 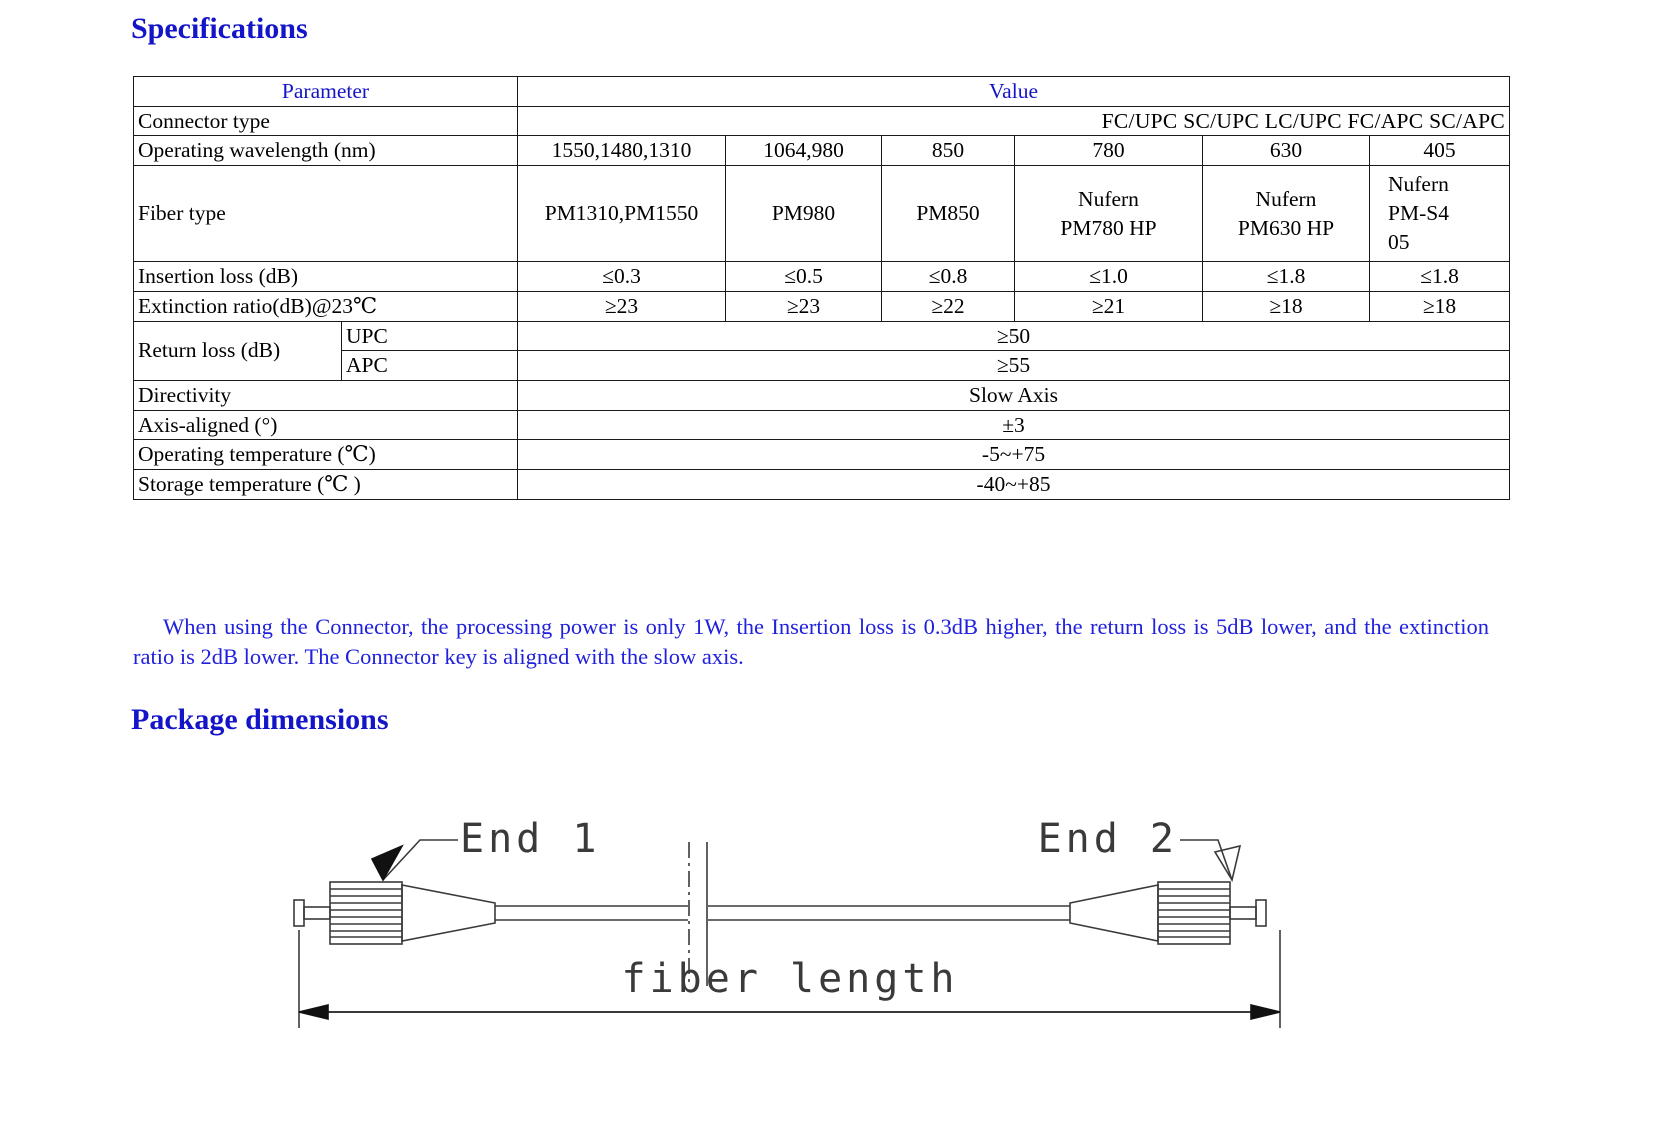 What do you see at coordinates (429, 336) in the screenshot?
I see `row-sublabel-upc: UPC` at bounding box center [429, 336].